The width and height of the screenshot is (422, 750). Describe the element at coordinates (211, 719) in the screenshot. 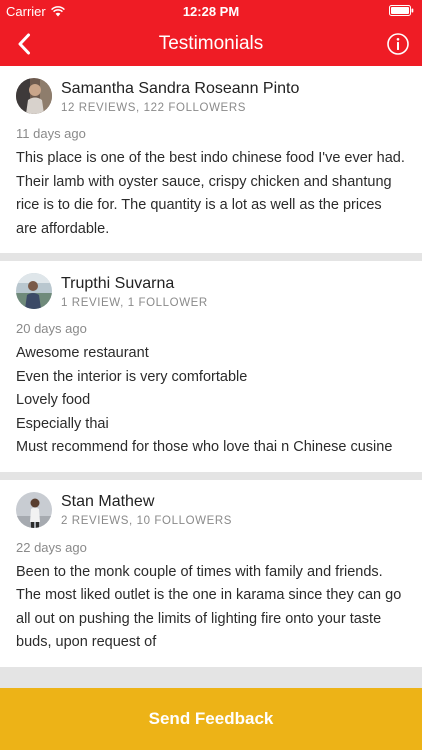

I see `send-feedback-button: Send Feedback` at that location.